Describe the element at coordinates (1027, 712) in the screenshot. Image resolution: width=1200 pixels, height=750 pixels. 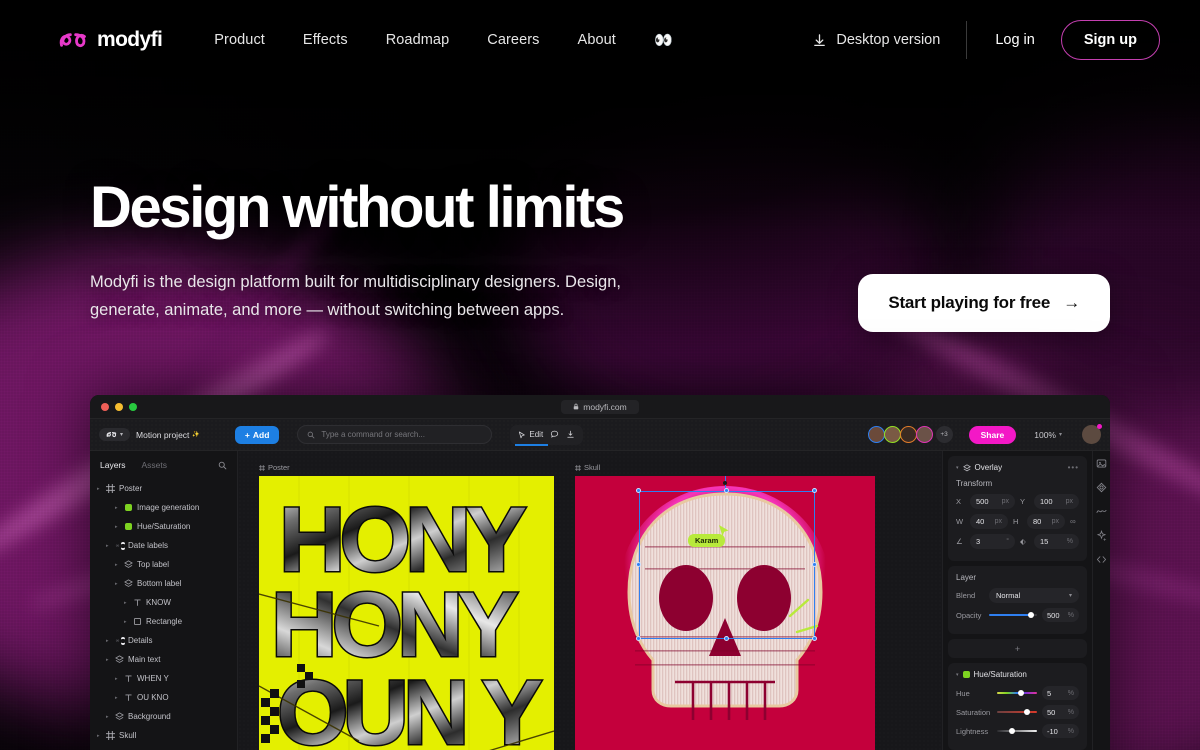
I see `saturation-slider-knob` at that location.